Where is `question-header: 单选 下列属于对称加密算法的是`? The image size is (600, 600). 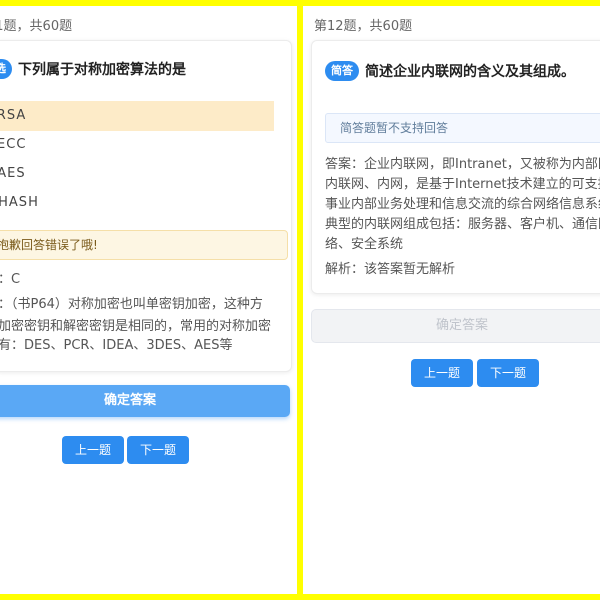
question-header: 单选 下列属于对称加密算法的是 is located at coordinates (93, 69).